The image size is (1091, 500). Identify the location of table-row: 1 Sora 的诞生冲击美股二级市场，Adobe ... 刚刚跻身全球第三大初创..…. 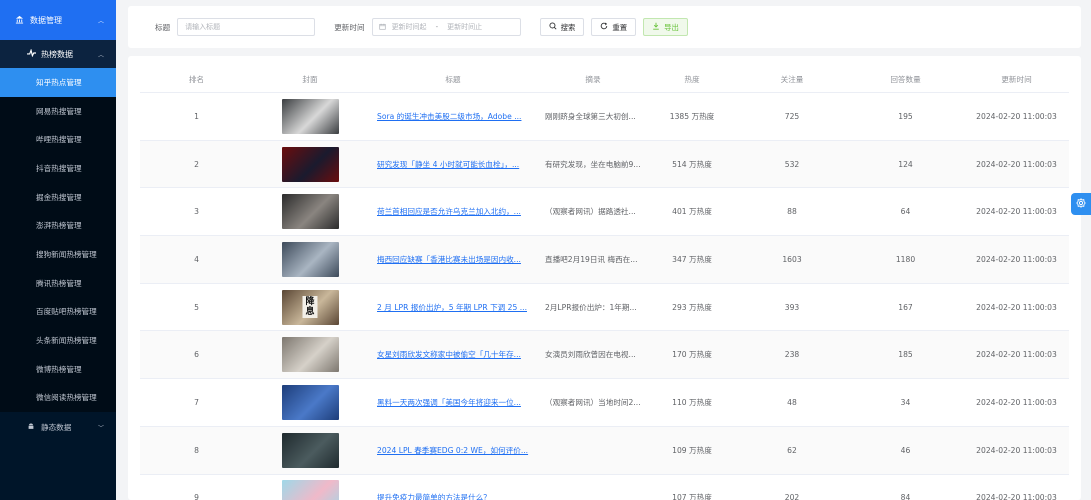
(604, 117).